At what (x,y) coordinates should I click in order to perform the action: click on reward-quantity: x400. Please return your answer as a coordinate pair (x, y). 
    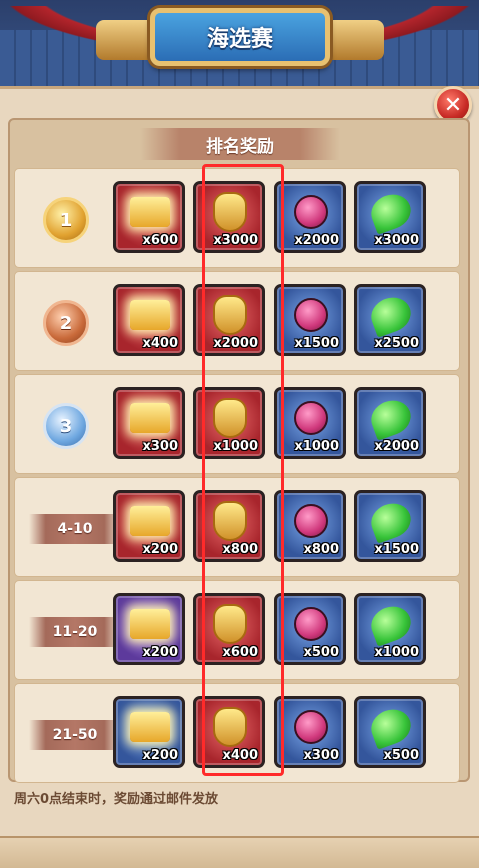
    Looking at the image, I should click on (160, 343).